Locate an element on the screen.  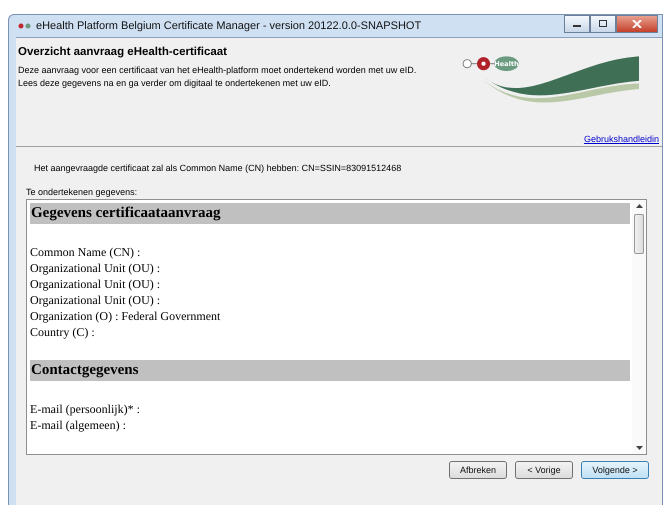
wizard-button: < Vorige is located at coordinates (544, 470).